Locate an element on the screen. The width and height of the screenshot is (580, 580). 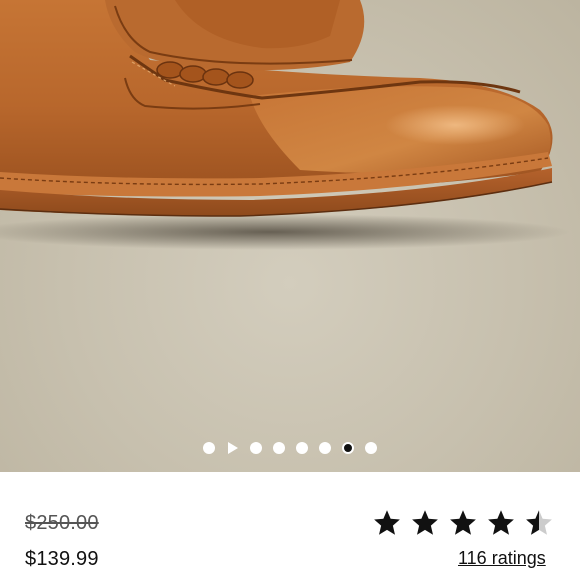
carousel-dot-active is located at coordinates (348, 448).